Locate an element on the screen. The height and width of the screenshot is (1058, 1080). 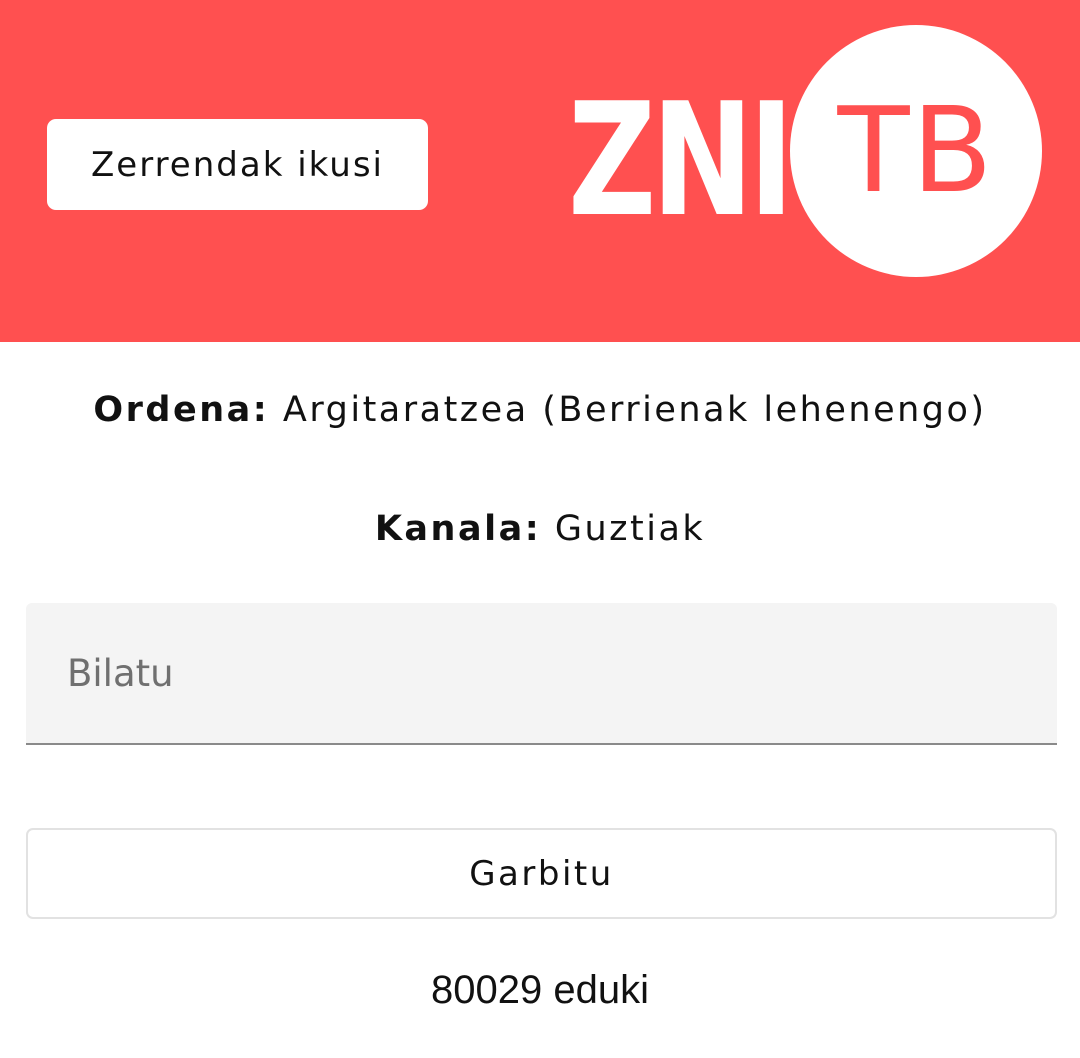
zni-tb-logo: ZNI TB is located at coordinates (808, 150).